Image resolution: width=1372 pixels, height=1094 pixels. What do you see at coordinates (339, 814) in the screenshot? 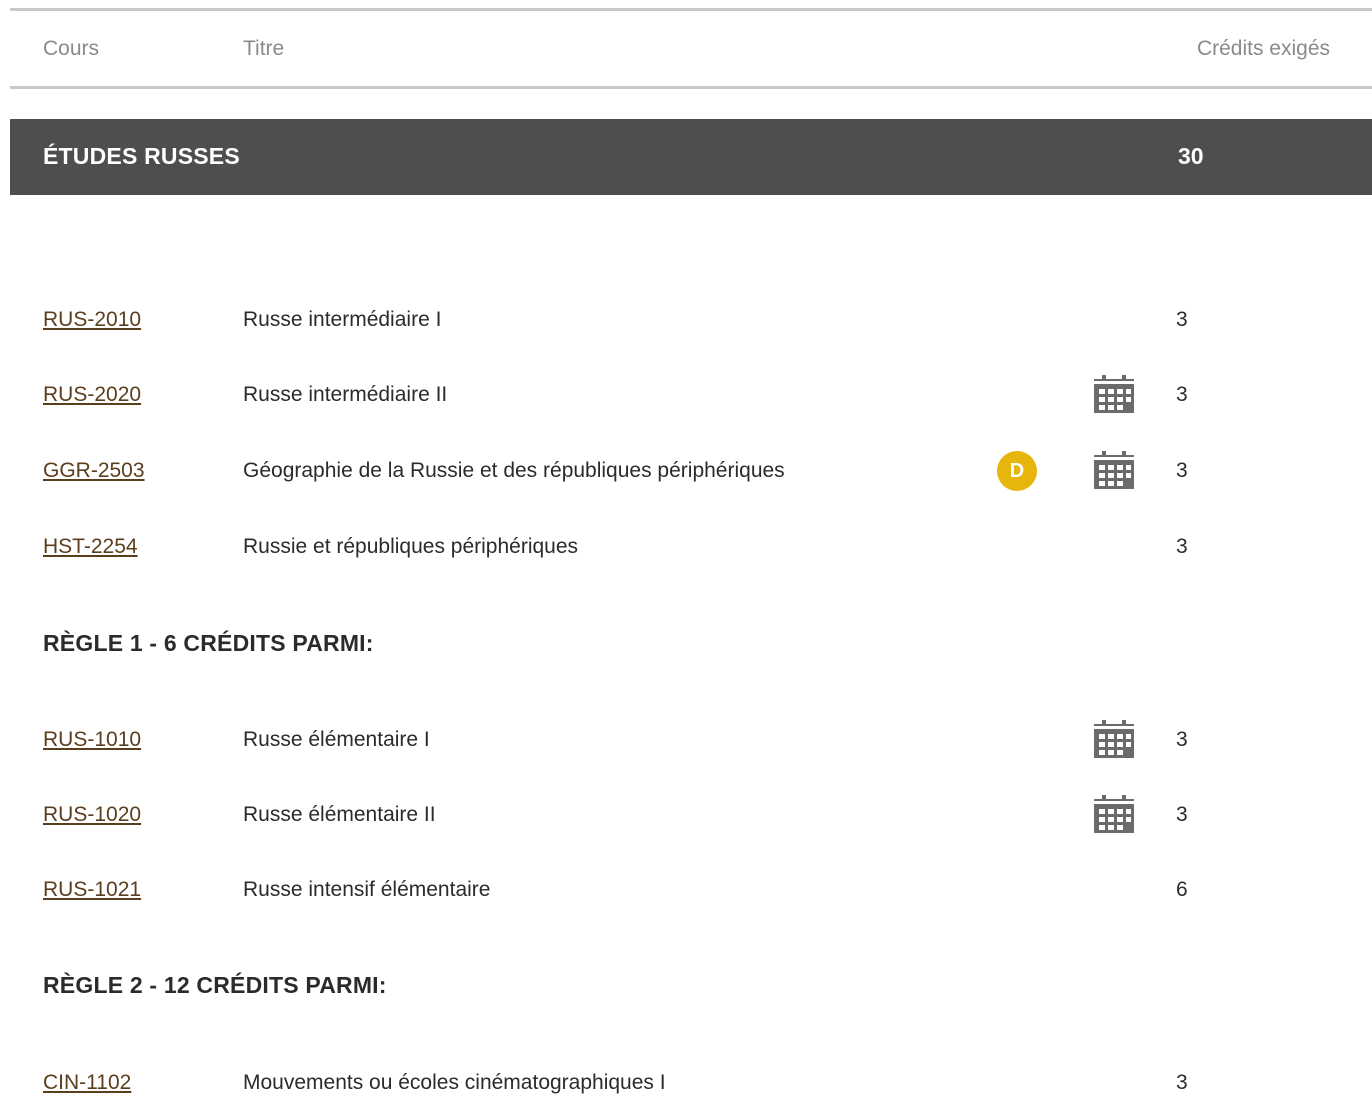
I see `course-title: Russe élémentaire II` at bounding box center [339, 814].